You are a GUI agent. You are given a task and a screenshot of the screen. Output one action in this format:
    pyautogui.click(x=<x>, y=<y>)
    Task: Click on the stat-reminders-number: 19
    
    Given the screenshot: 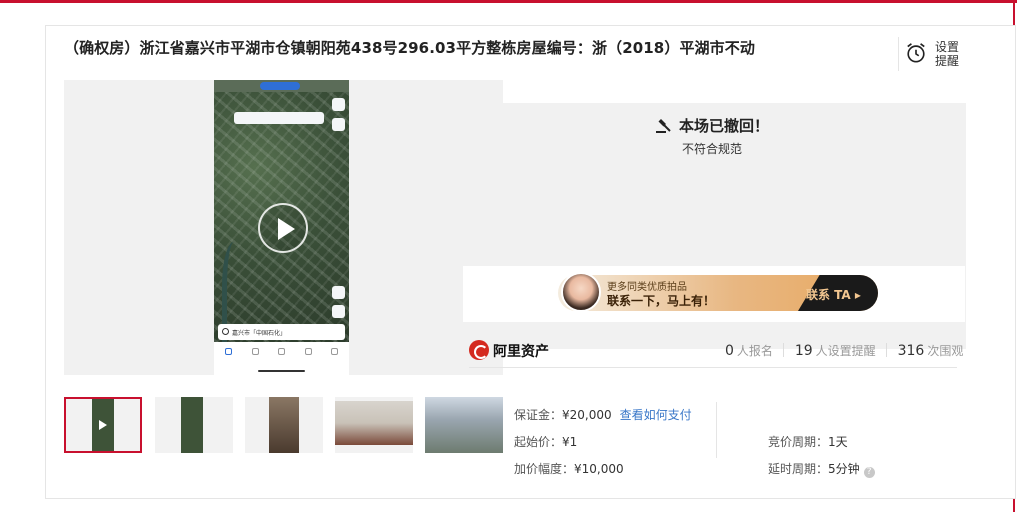 What is the action you would take?
    pyautogui.click(x=803, y=351)
    